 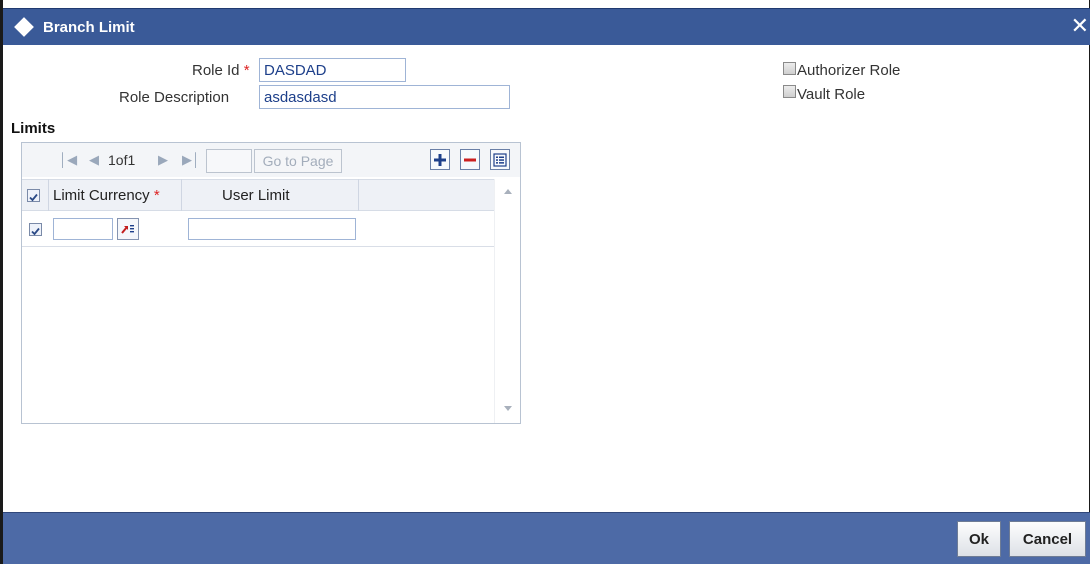 I want to click on window-title: Branch Limit, so click(x=89, y=27).